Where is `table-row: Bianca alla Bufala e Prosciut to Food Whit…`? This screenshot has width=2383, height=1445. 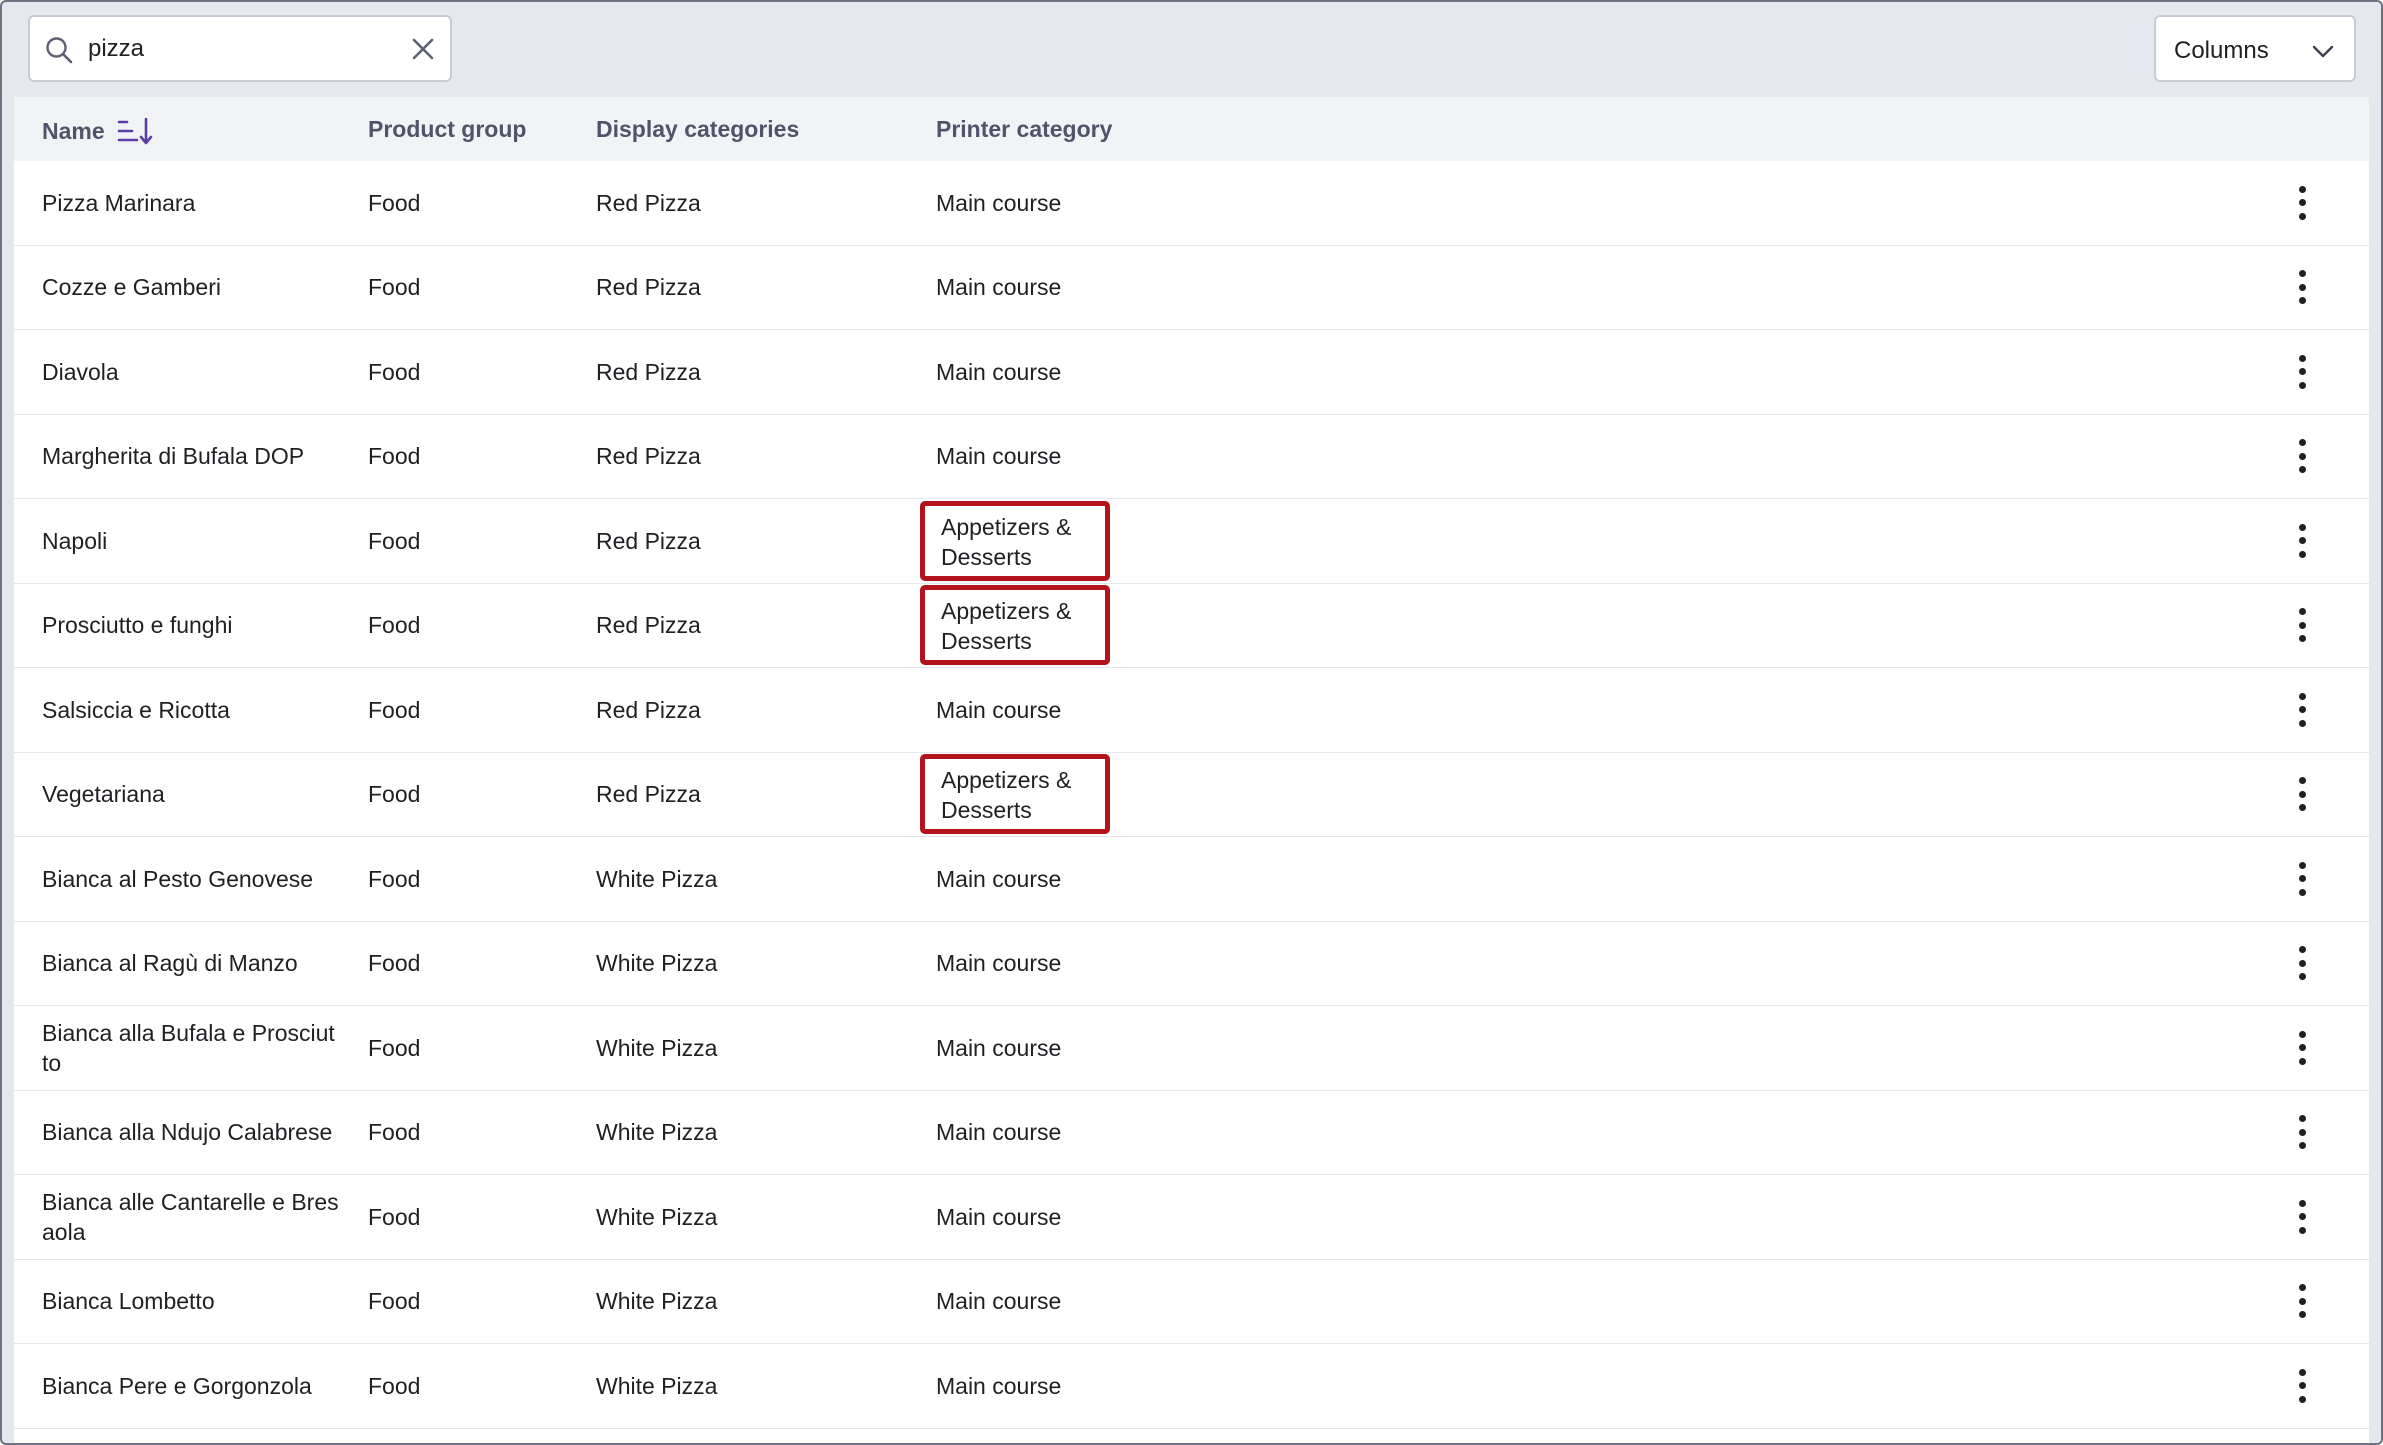
table-row: Bianca alla Bufala e Prosciut to Food Whit… is located at coordinates (1191, 1048).